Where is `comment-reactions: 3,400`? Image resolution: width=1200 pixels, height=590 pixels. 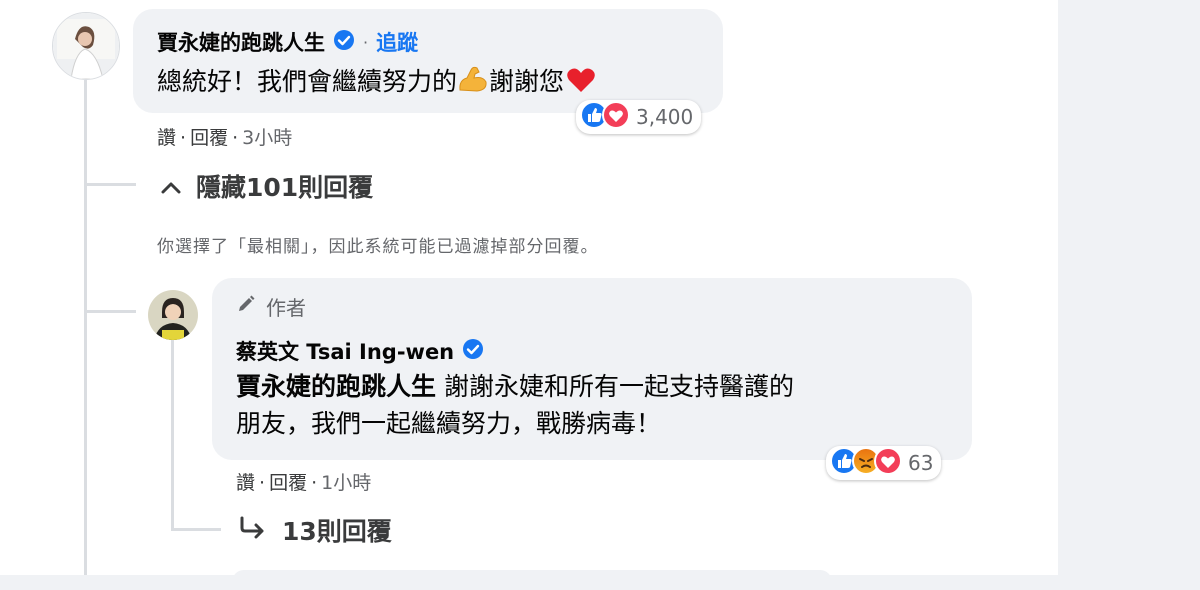 comment-reactions: 3,400 is located at coordinates (639, 117).